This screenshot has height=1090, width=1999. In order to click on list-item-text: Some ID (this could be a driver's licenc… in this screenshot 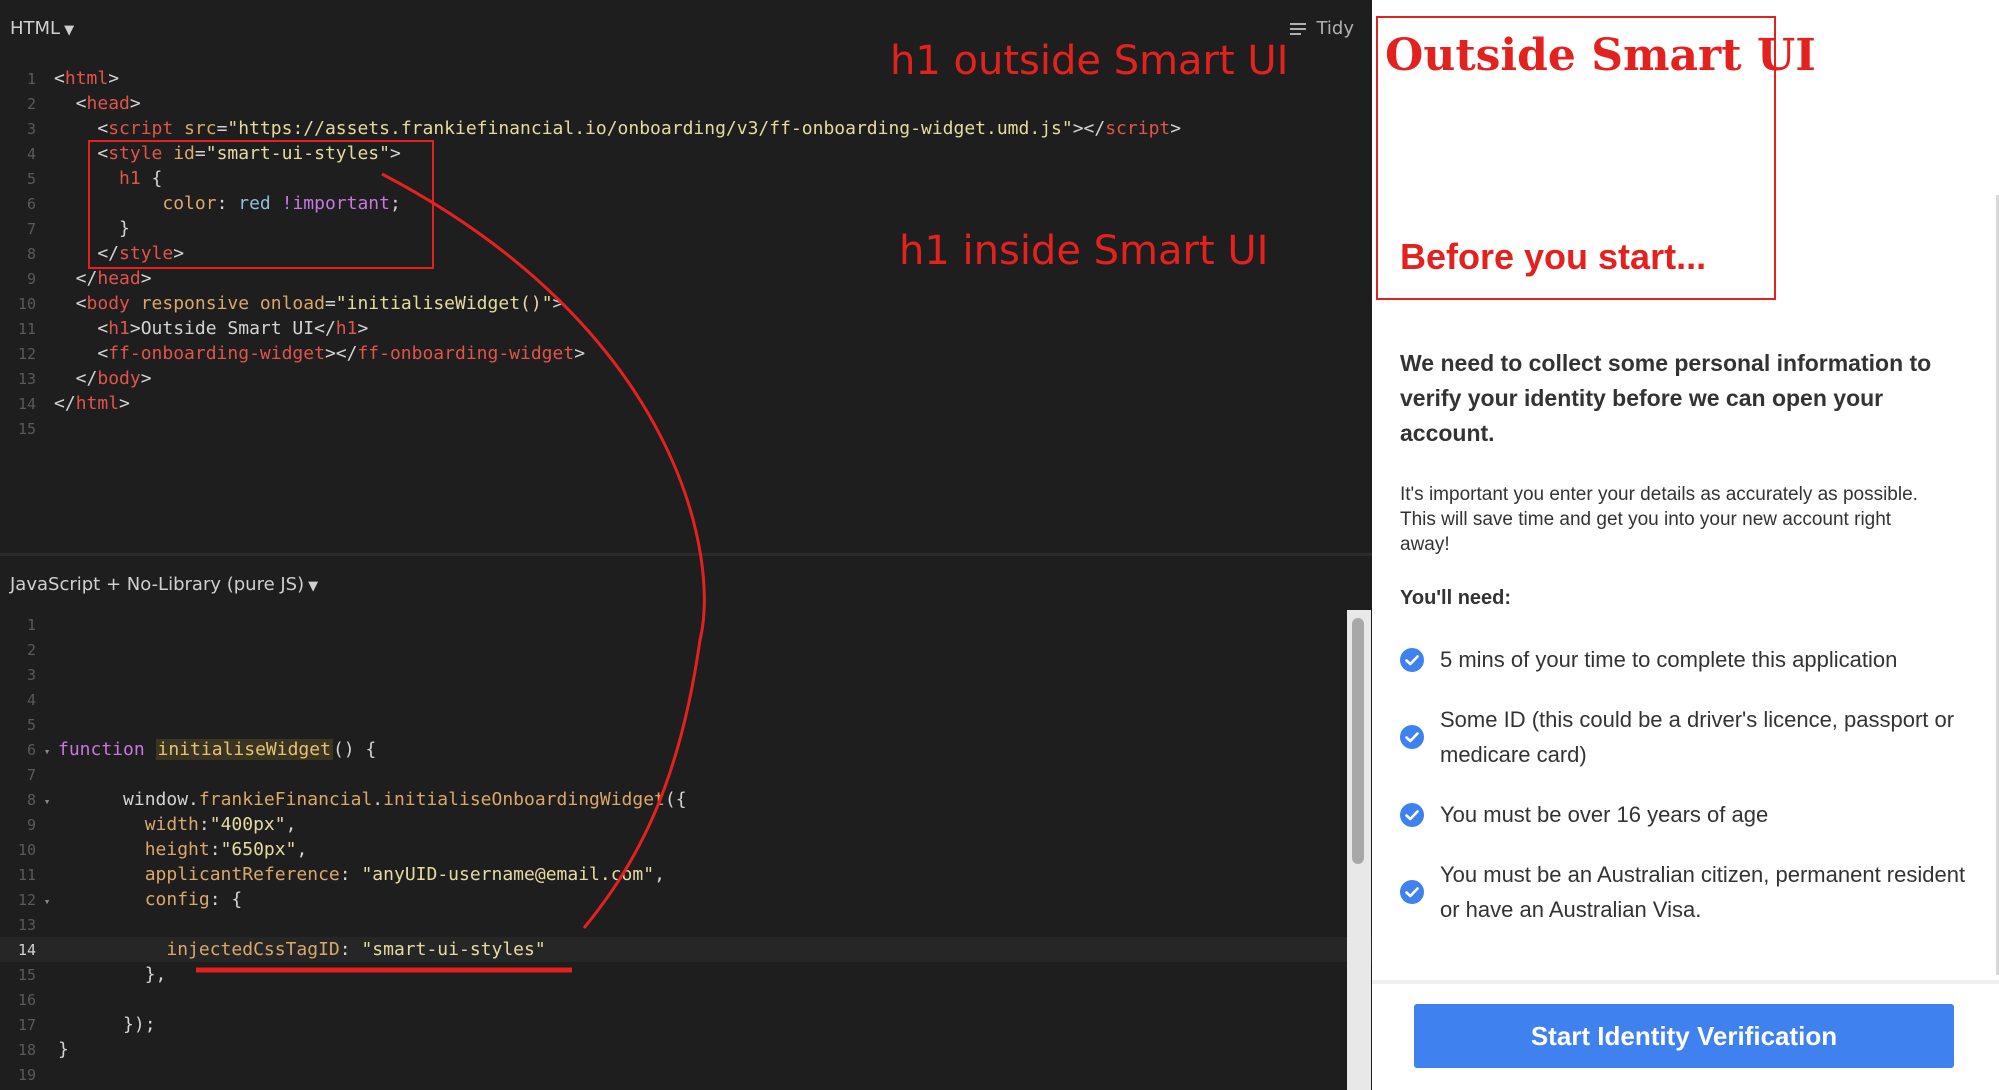, I will do `click(1697, 737)`.